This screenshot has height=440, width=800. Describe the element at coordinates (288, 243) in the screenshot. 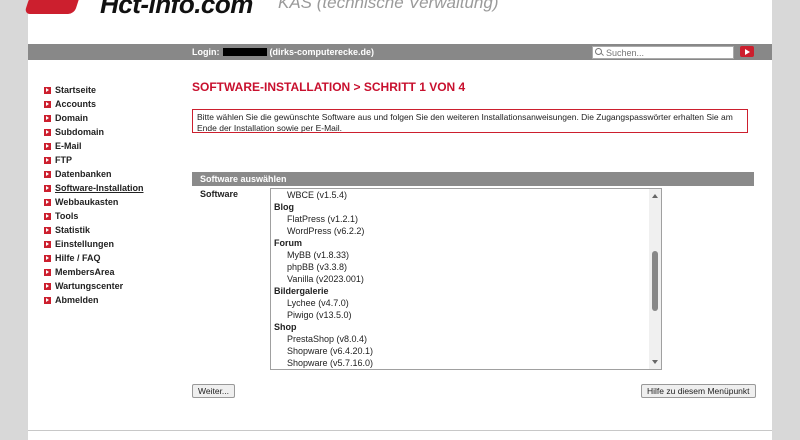

I see `optgroup-forum: Forum` at that location.